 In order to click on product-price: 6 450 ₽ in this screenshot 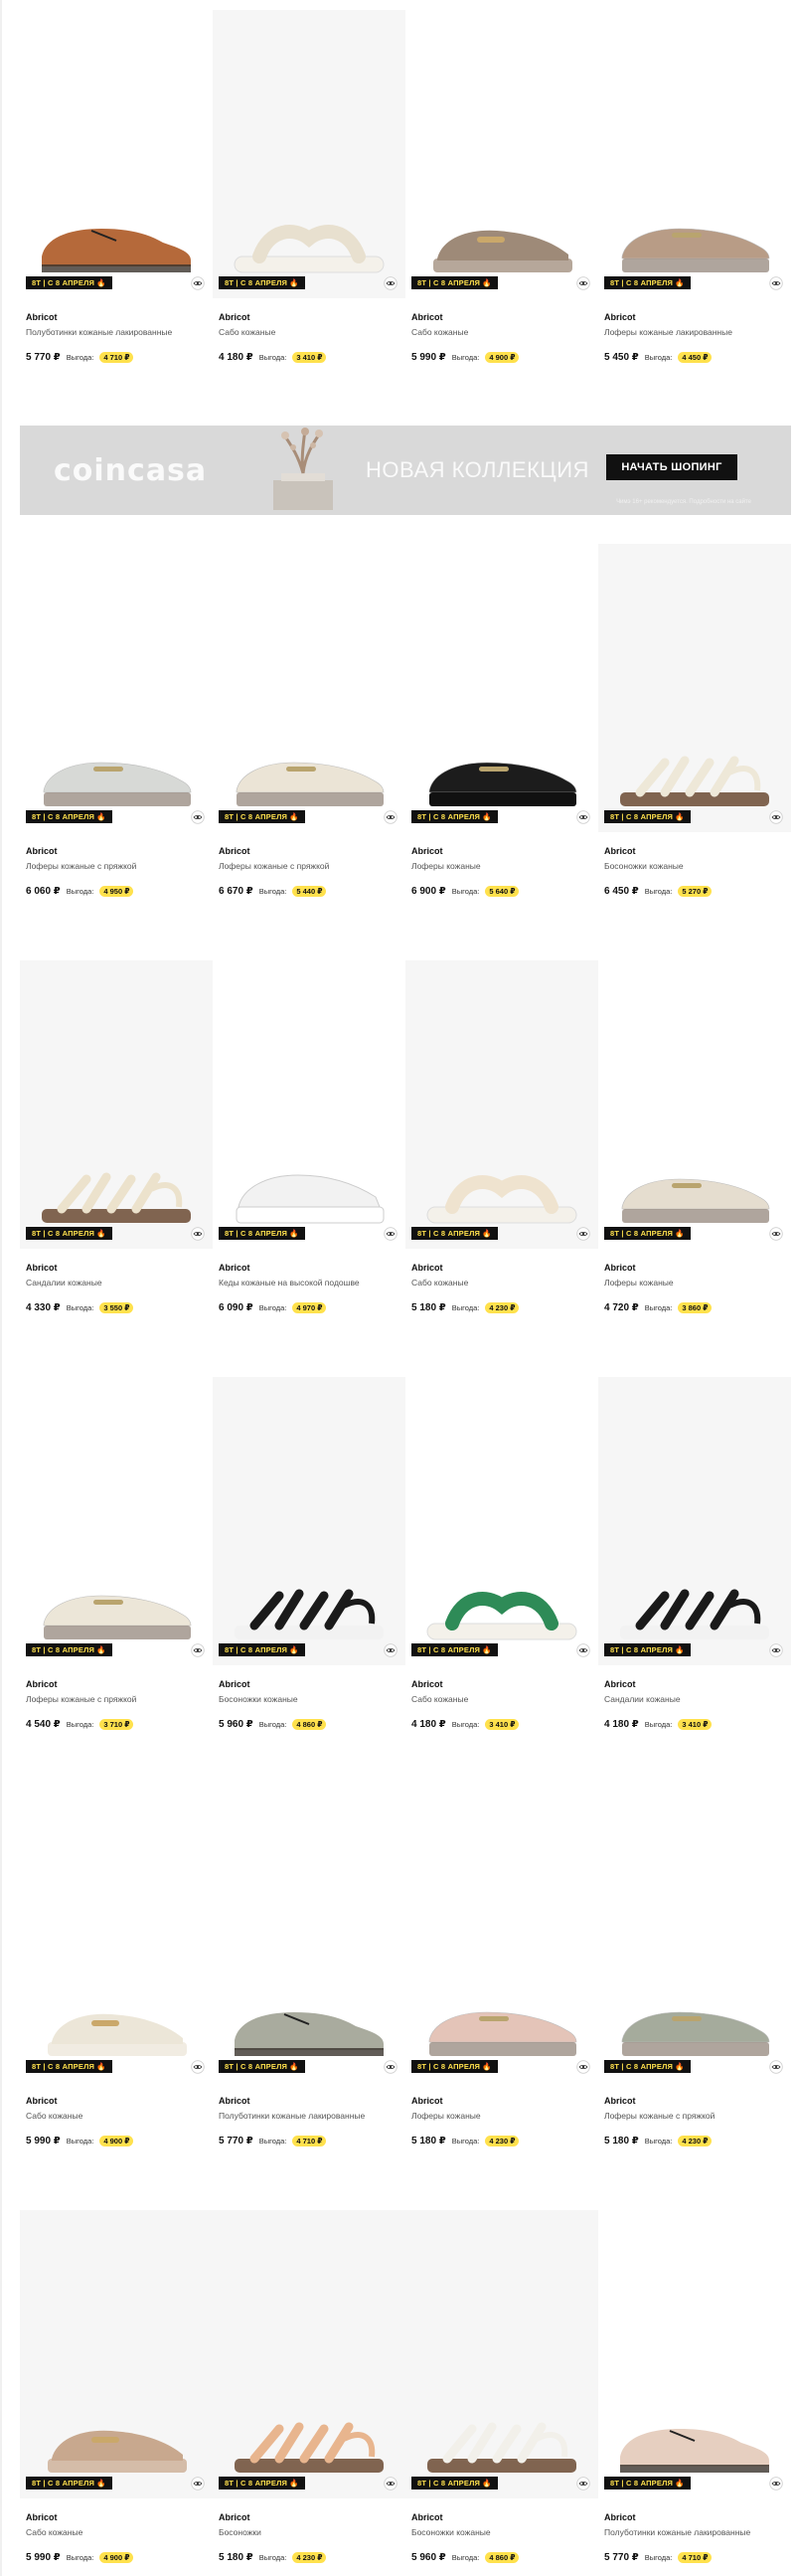, I will do `click(621, 891)`.